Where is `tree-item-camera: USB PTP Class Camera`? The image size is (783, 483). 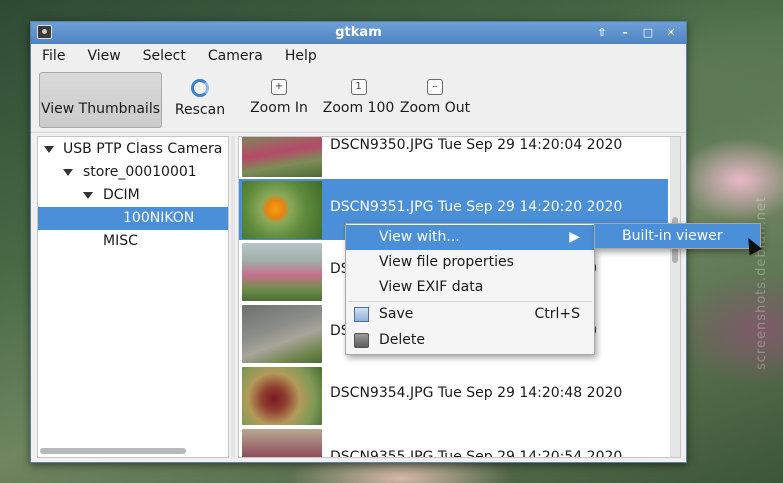 tree-item-camera: USB PTP Class Camera is located at coordinates (133, 149).